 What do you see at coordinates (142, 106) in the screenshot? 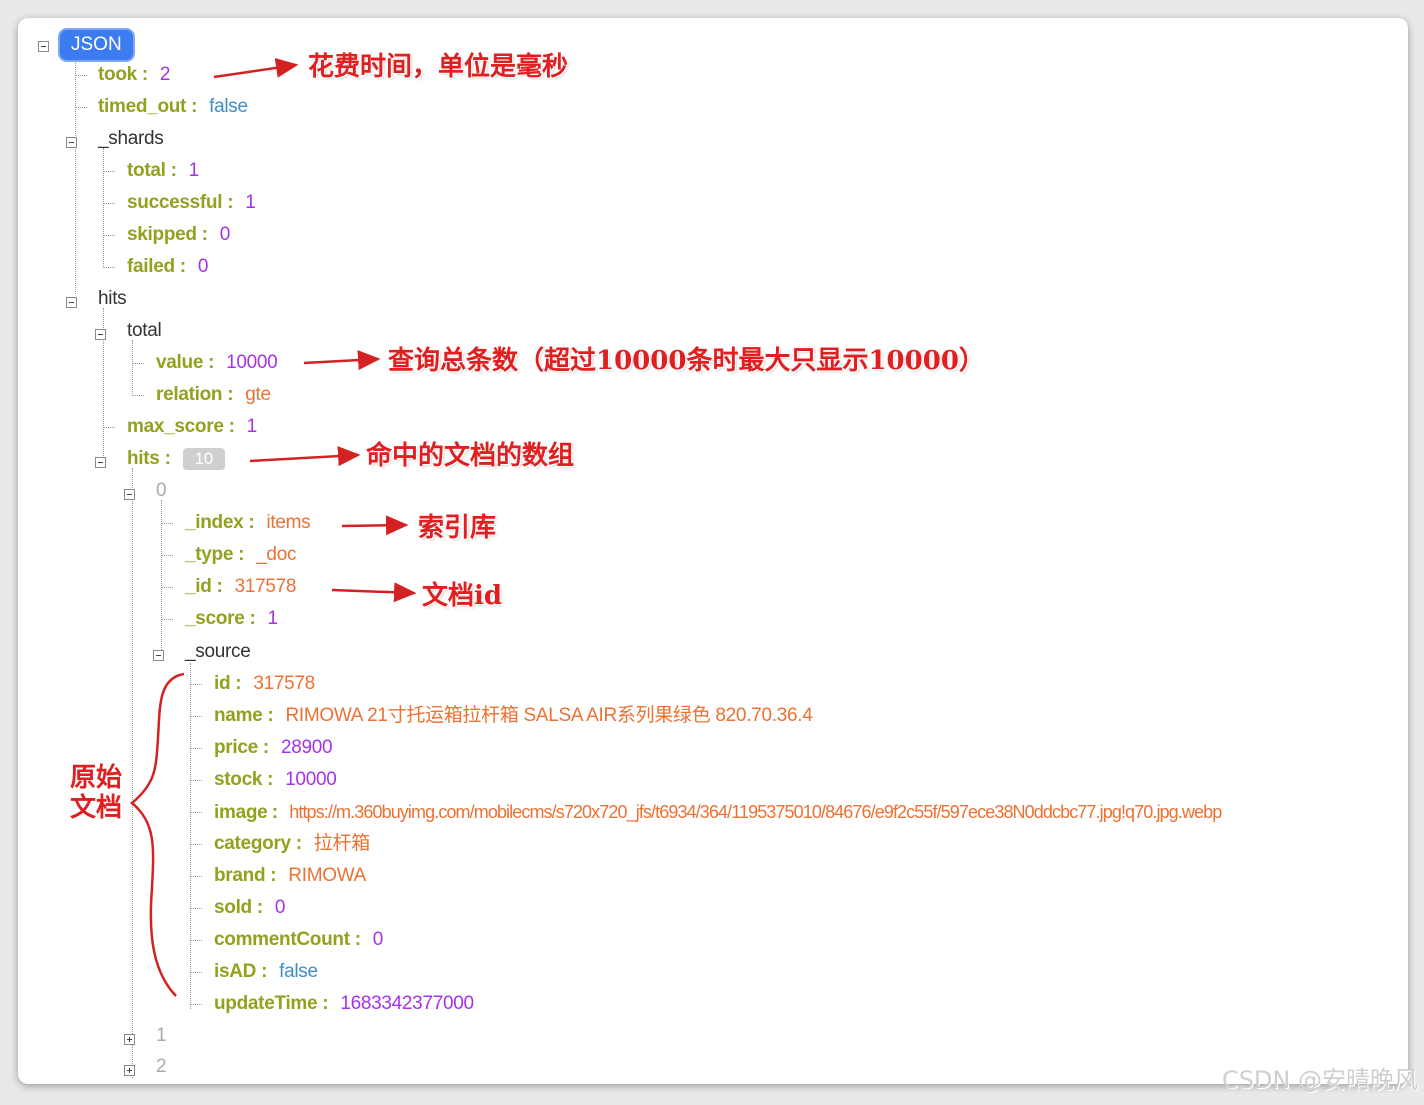
I see `key-label: timed_out` at bounding box center [142, 106].